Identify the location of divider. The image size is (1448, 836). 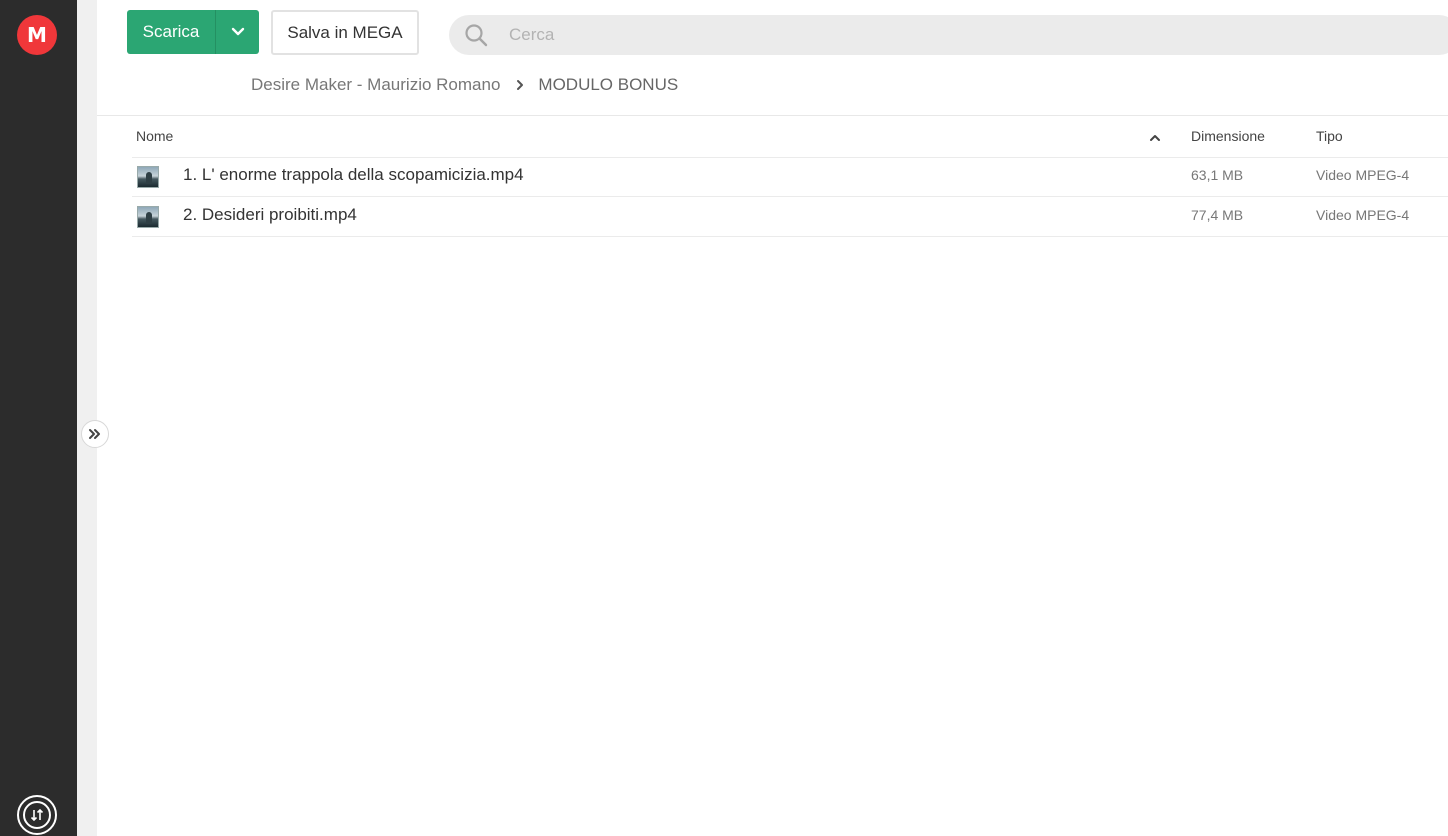
(772, 115).